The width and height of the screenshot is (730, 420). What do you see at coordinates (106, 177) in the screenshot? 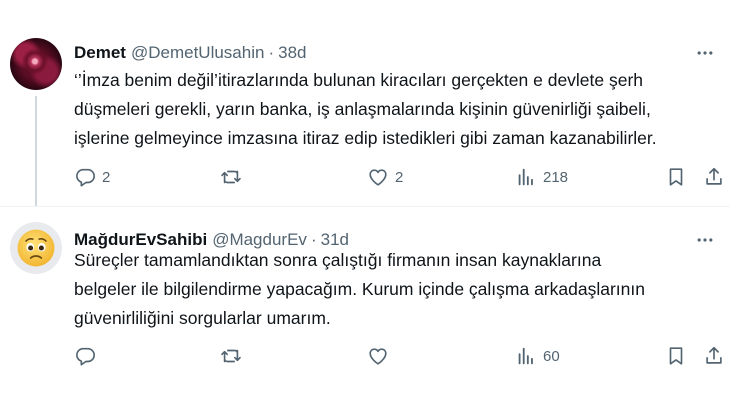
I see `reply-count: 2` at bounding box center [106, 177].